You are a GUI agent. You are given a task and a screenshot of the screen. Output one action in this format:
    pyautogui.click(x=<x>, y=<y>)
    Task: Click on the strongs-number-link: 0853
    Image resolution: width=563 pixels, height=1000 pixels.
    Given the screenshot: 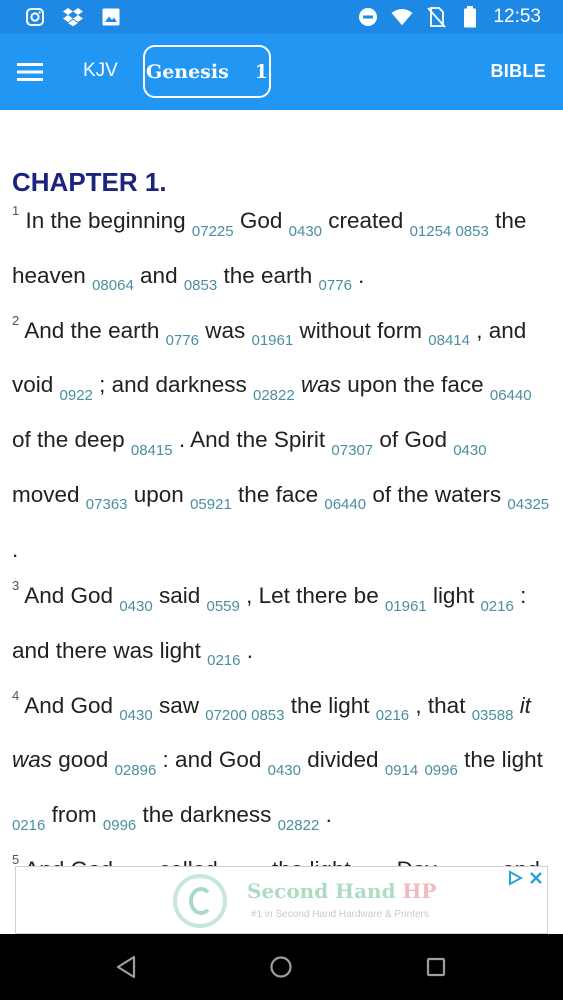 What is the action you would take?
    pyautogui.click(x=200, y=285)
    